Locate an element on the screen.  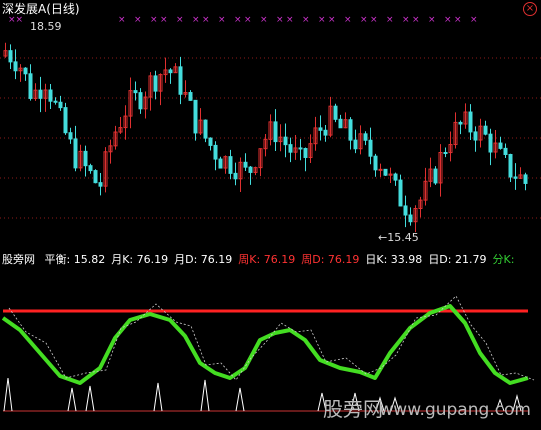
legend-item: 月D: 76.19 is located at coordinates (203, 259).